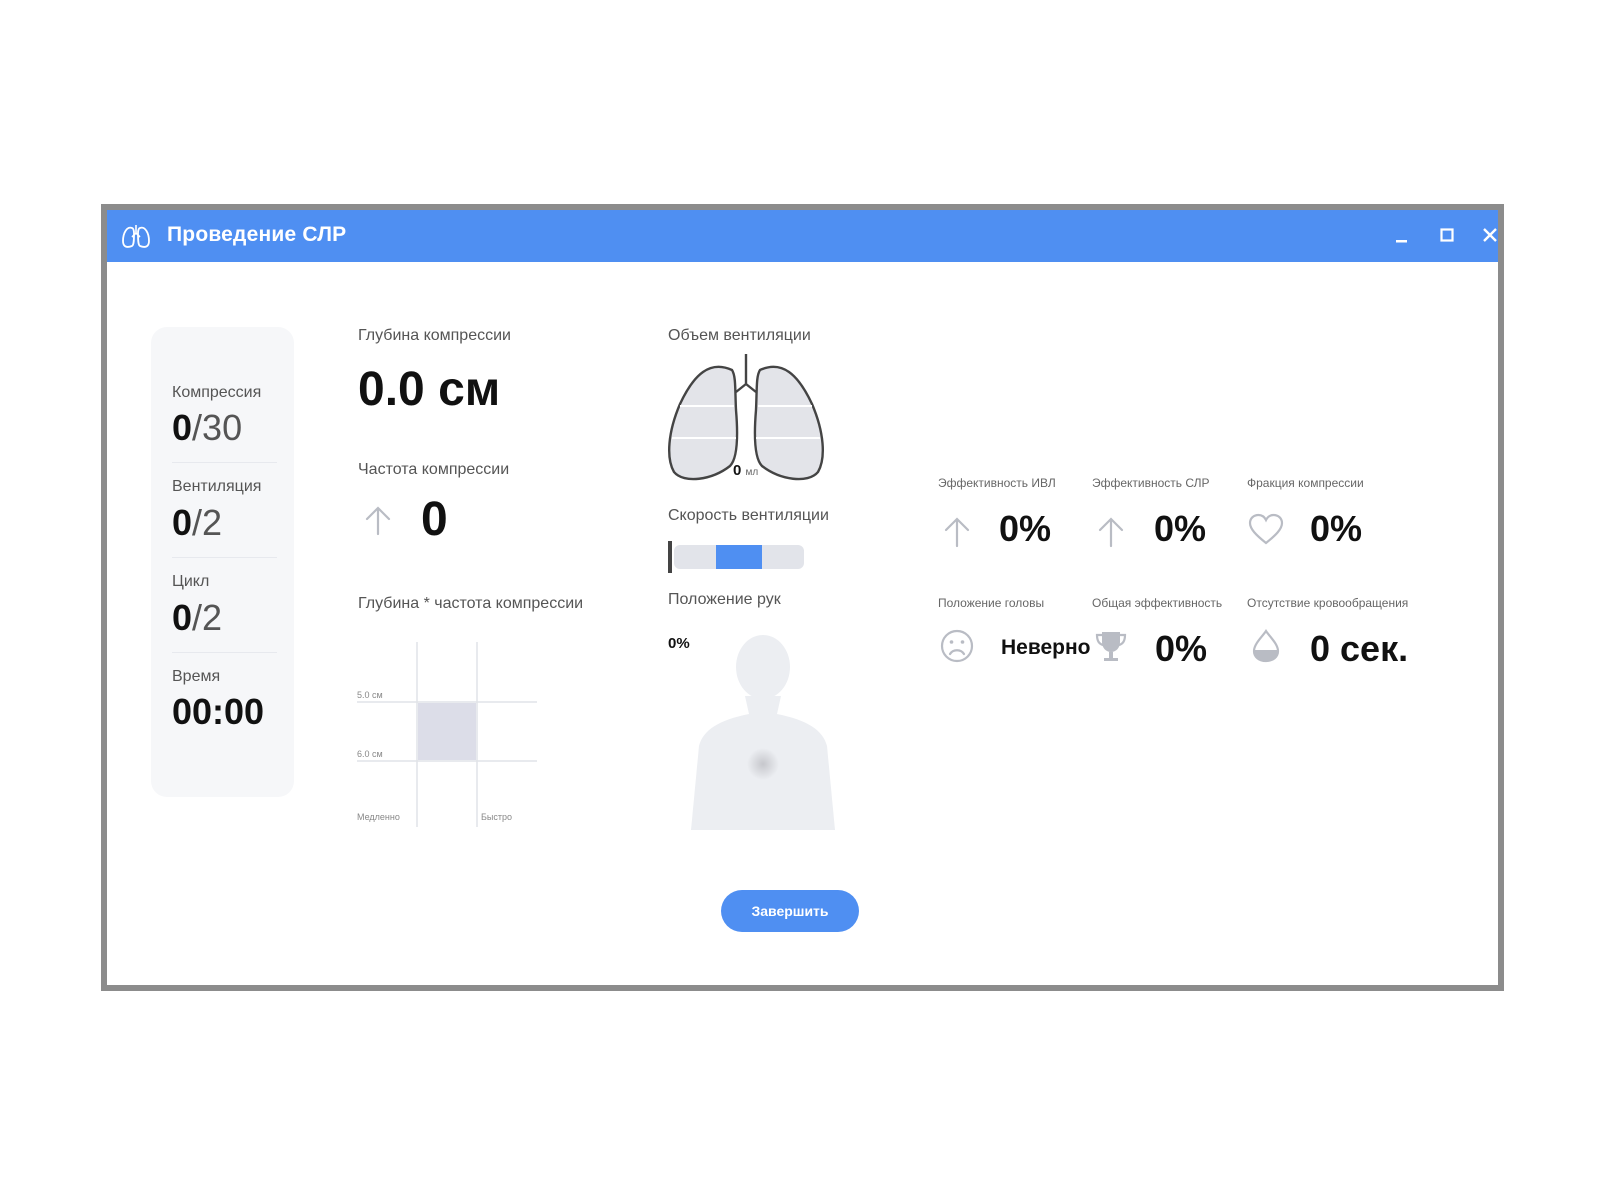 Image resolution: width=1600 pixels, height=1200 pixels. Describe the element at coordinates (739, 335) in the screenshot. I see `ventilation-volume-label: Объем вентиляции` at that location.